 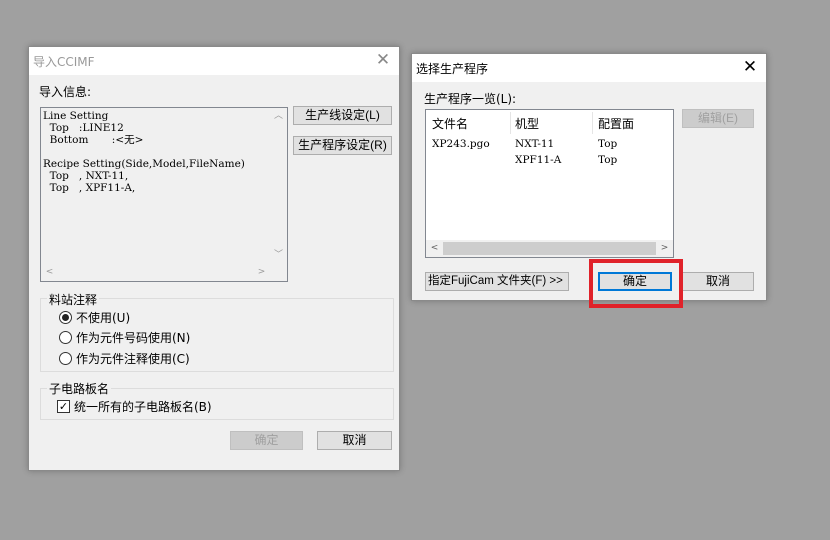 I want to click on scrollbar-corner, so click(x=278, y=272).